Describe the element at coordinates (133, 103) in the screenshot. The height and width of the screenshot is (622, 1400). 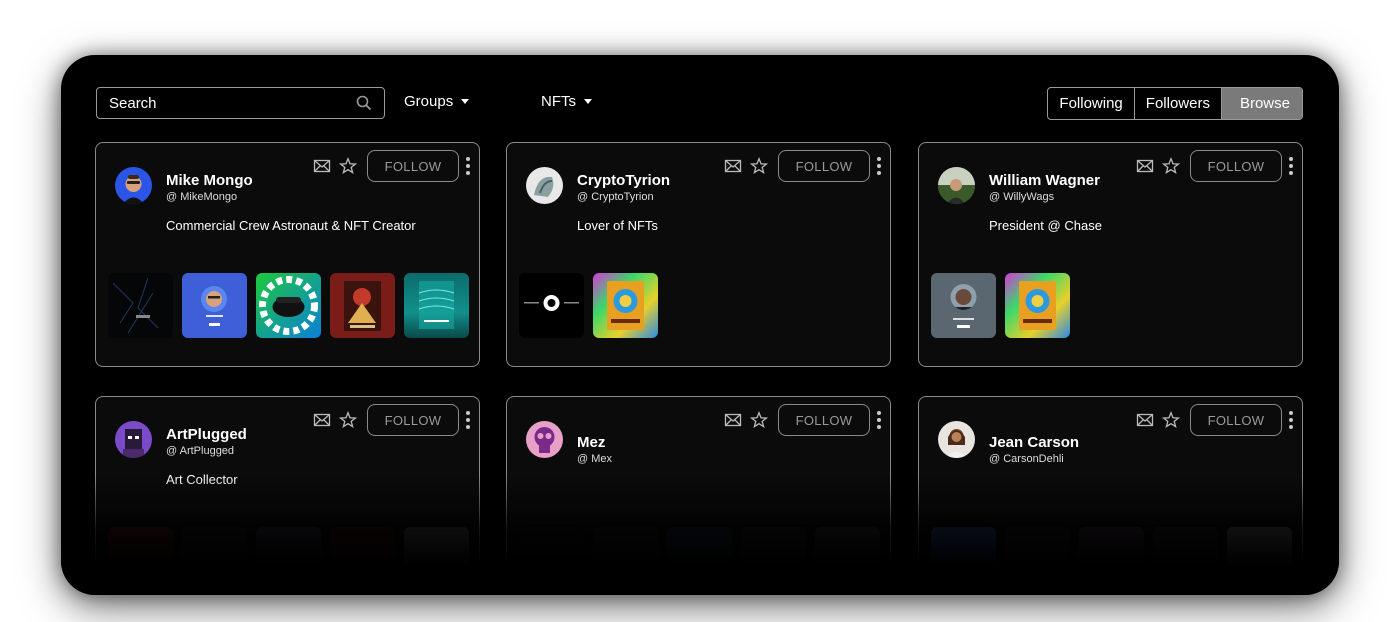
I see `search-placeholder: Search` at that location.